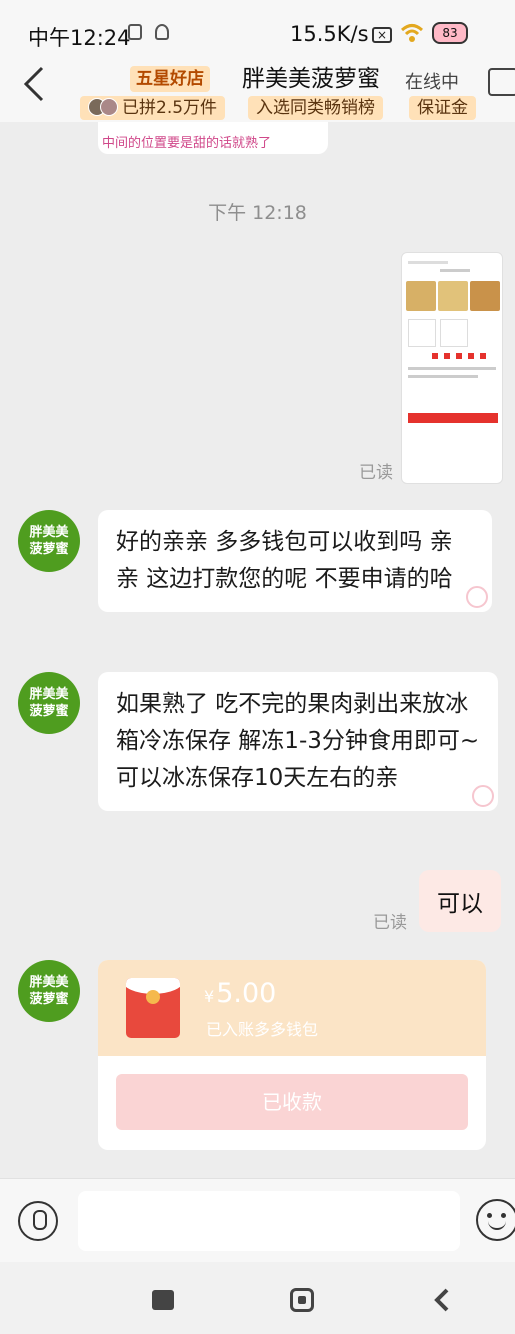 The height and width of the screenshot is (1334, 515). What do you see at coordinates (262, 1029) in the screenshot?
I see `red-packet-subtitle: 已入账多多钱包` at bounding box center [262, 1029].